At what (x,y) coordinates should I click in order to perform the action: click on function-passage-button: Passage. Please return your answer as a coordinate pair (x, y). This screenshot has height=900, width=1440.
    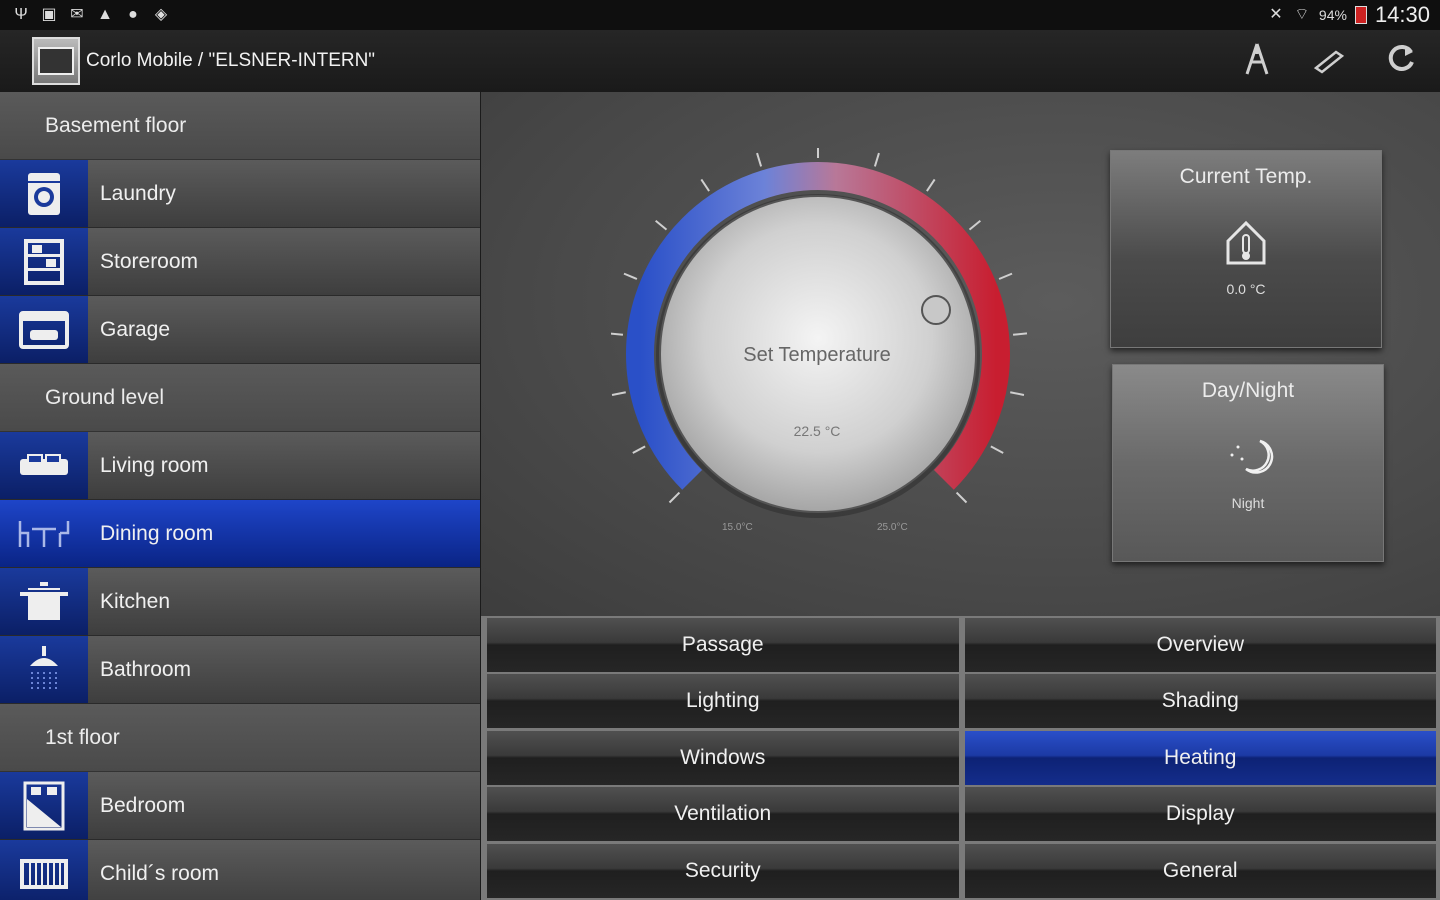
    Looking at the image, I should click on (723, 645).